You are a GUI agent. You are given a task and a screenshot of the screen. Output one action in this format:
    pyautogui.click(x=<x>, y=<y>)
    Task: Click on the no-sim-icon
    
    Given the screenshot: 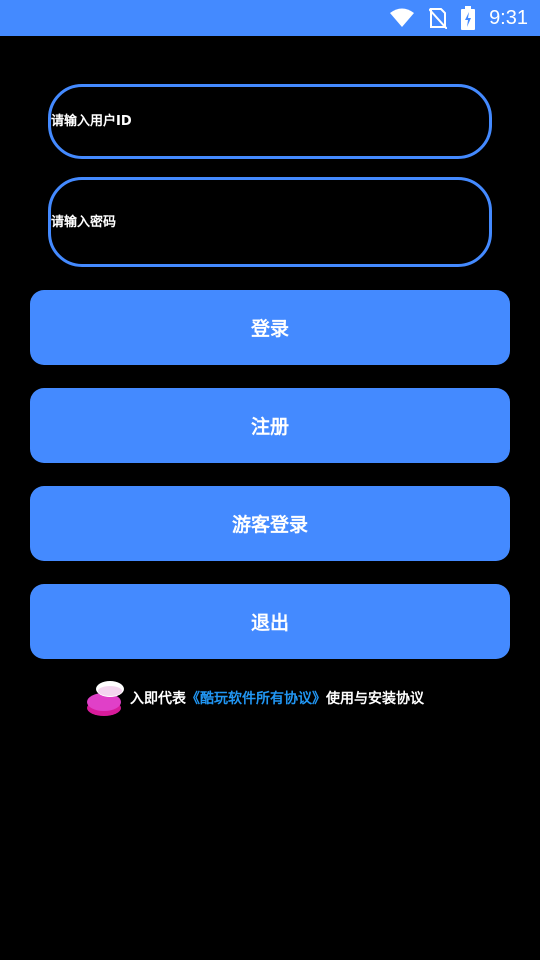 What is the action you would take?
    pyautogui.click(x=438, y=18)
    